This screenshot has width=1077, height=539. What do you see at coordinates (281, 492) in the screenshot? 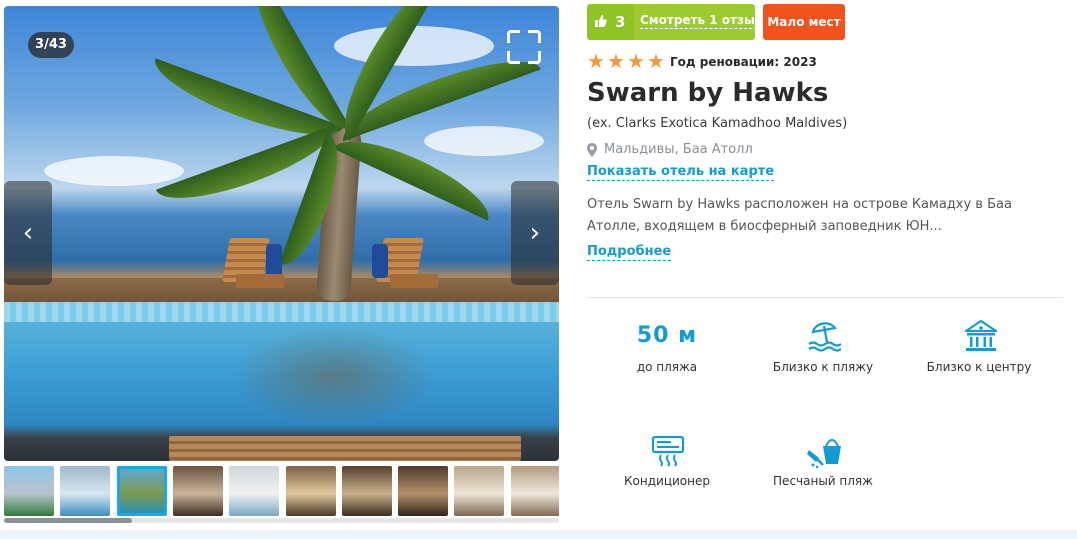
I see `thumbnail-strip` at bounding box center [281, 492].